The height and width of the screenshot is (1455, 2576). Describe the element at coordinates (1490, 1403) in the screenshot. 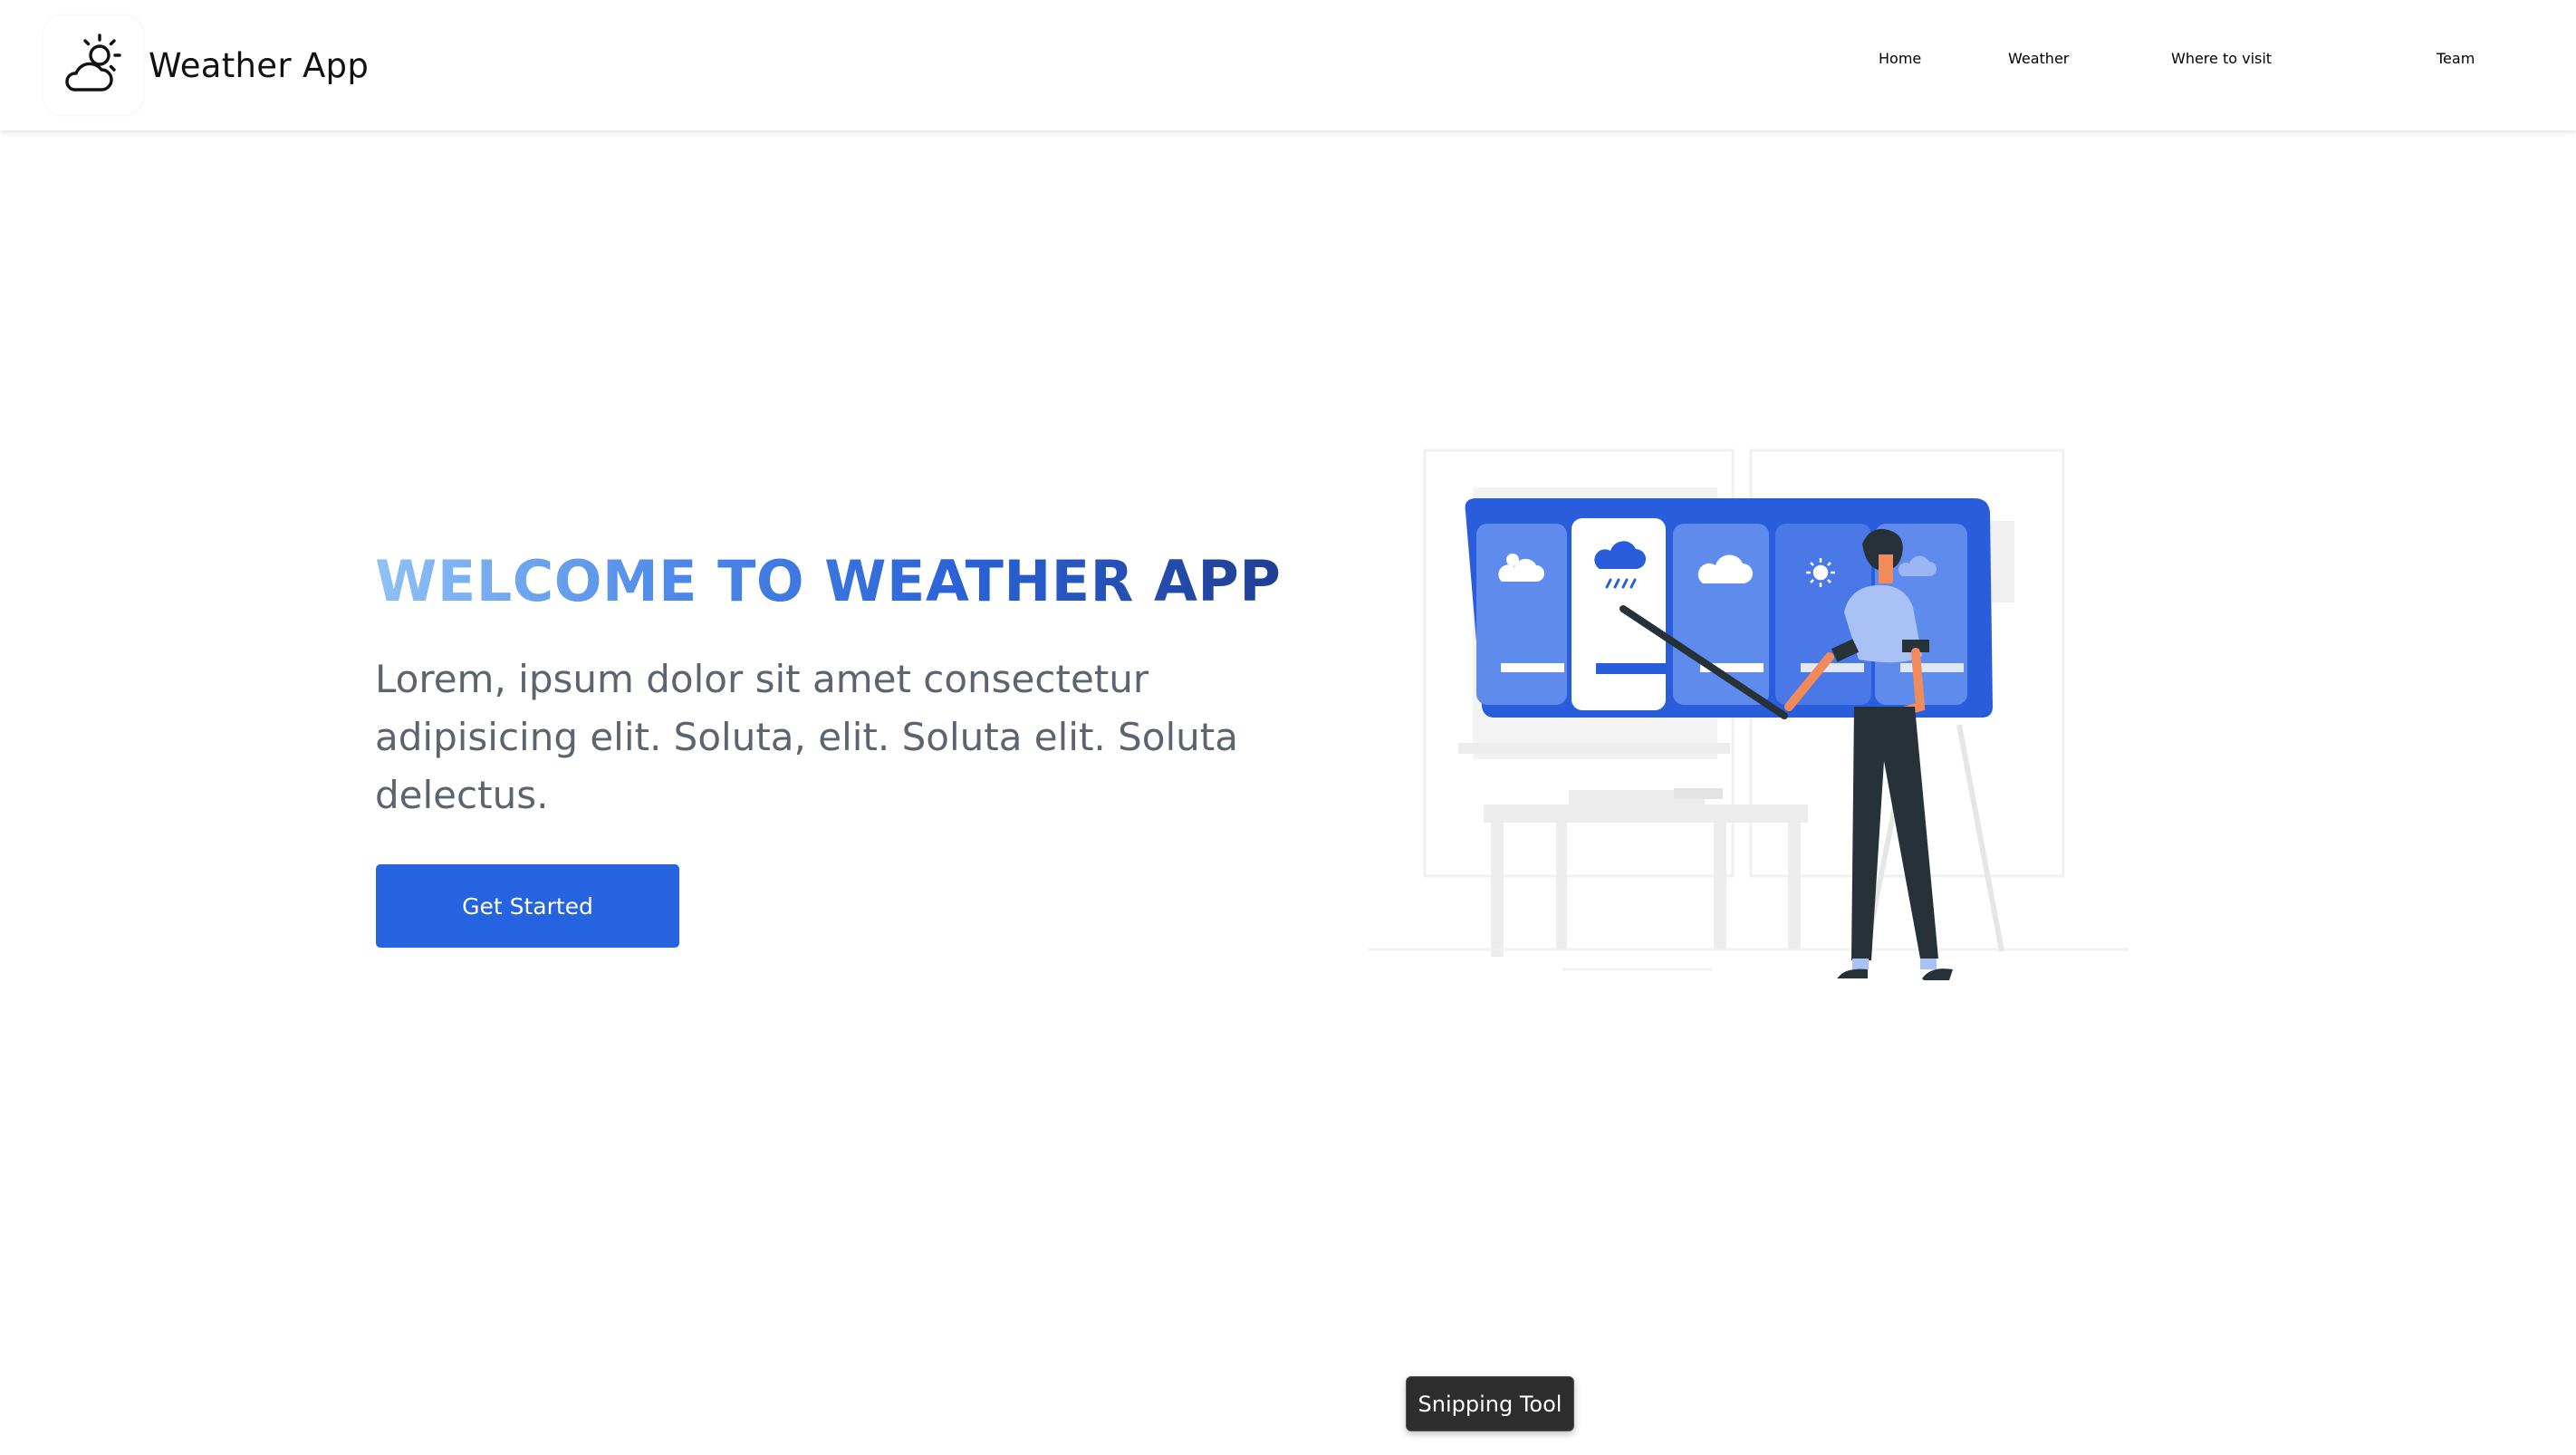

I see `snipping-tool-tooltip: Snipping Tool` at that location.